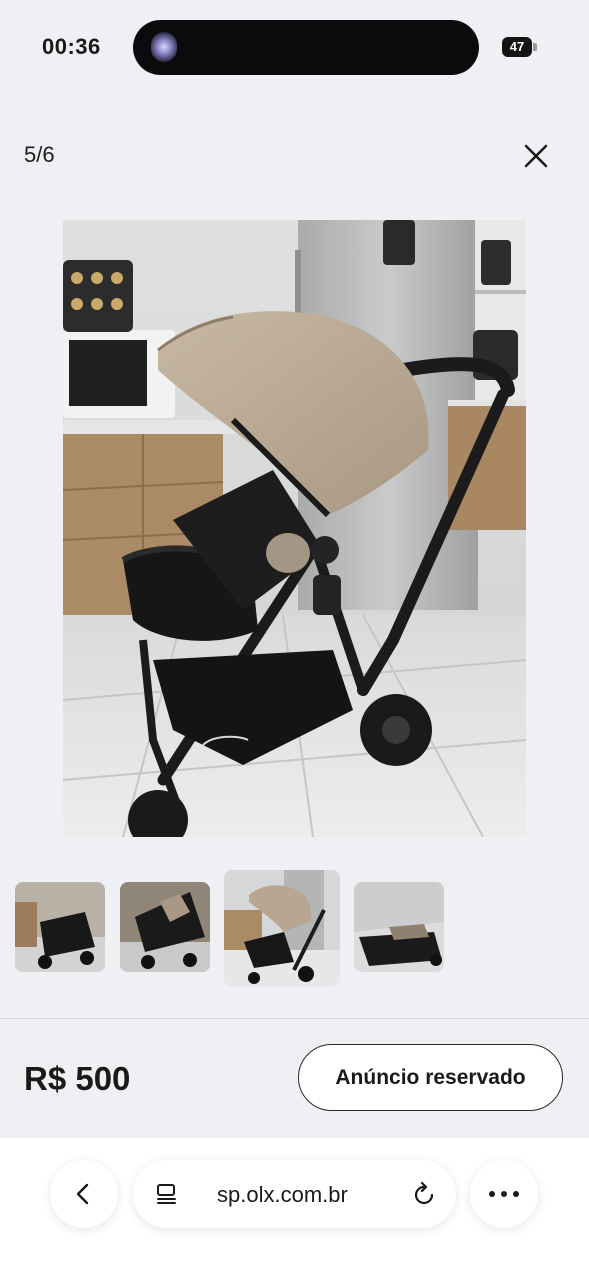 The width and height of the screenshot is (589, 1280). I want to click on stroller-photo-1-icon, so click(60, 927).